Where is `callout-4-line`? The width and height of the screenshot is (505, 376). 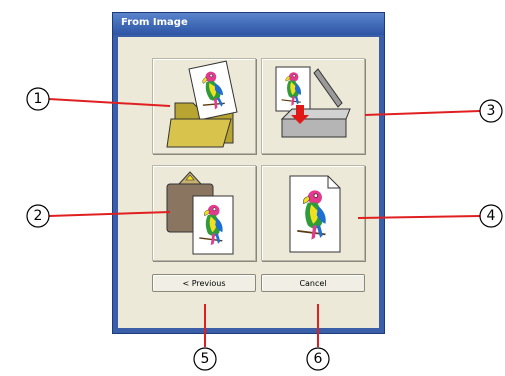
callout-4-line is located at coordinates (419, 217).